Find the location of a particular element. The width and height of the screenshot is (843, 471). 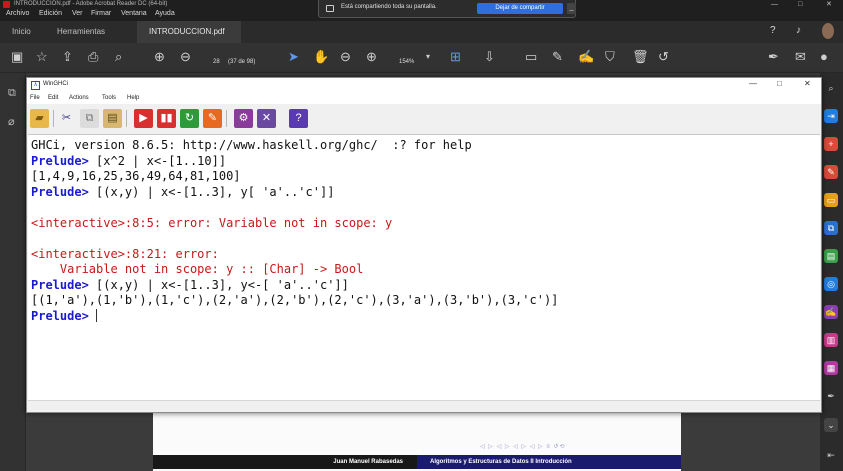

bookmark-star-icon: ☆ is located at coordinates (42, 57).